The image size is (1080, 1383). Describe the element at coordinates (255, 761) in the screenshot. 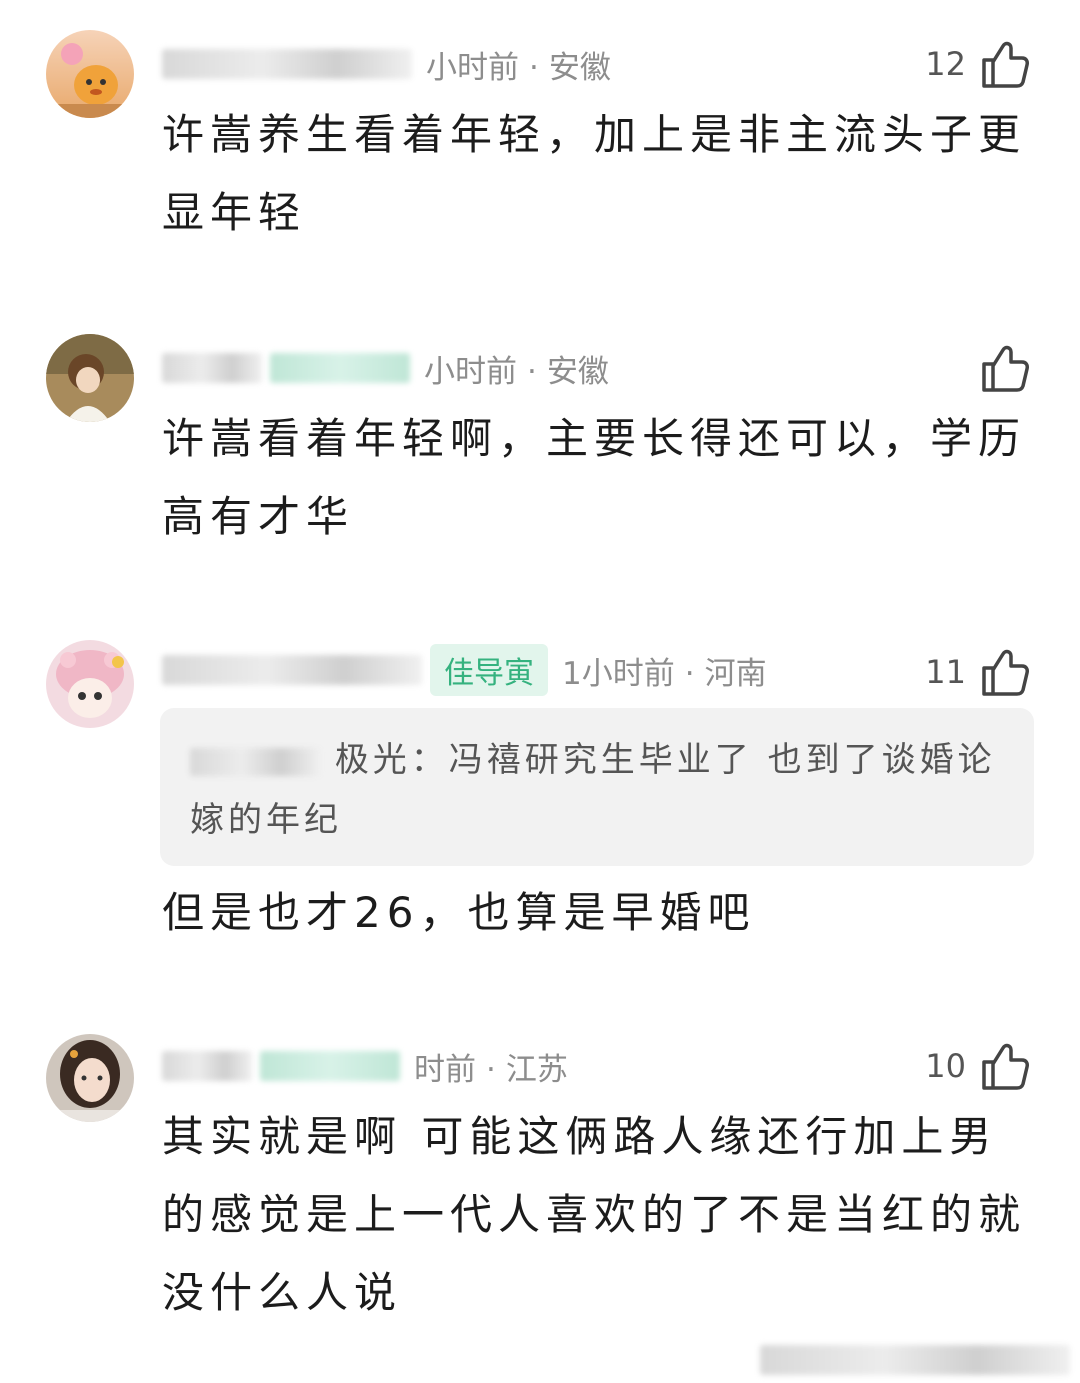

I see `quote-author-redacted` at that location.